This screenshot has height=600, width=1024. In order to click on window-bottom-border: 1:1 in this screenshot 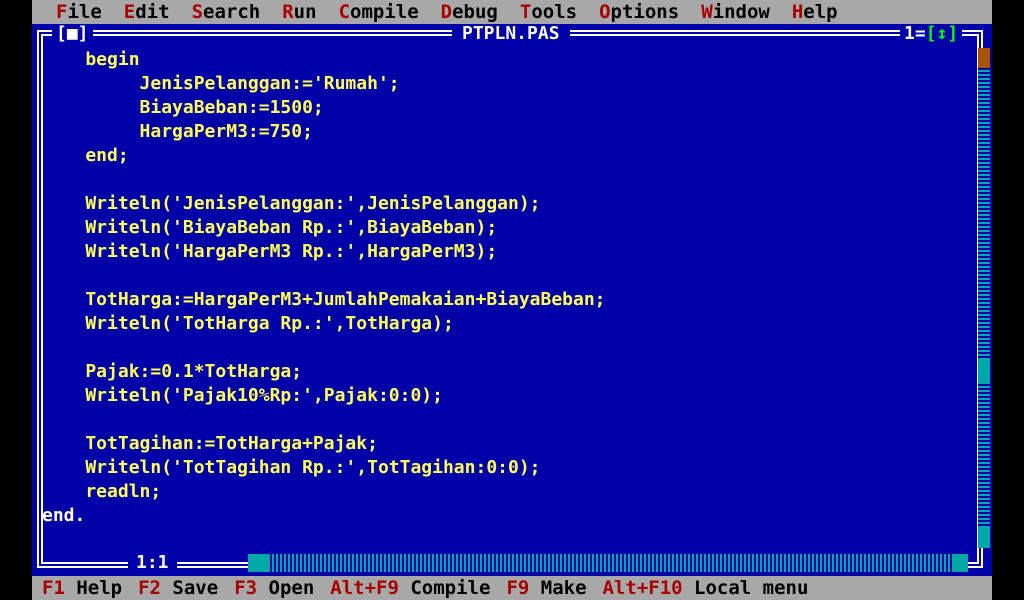, I will do `click(512, 563)`.